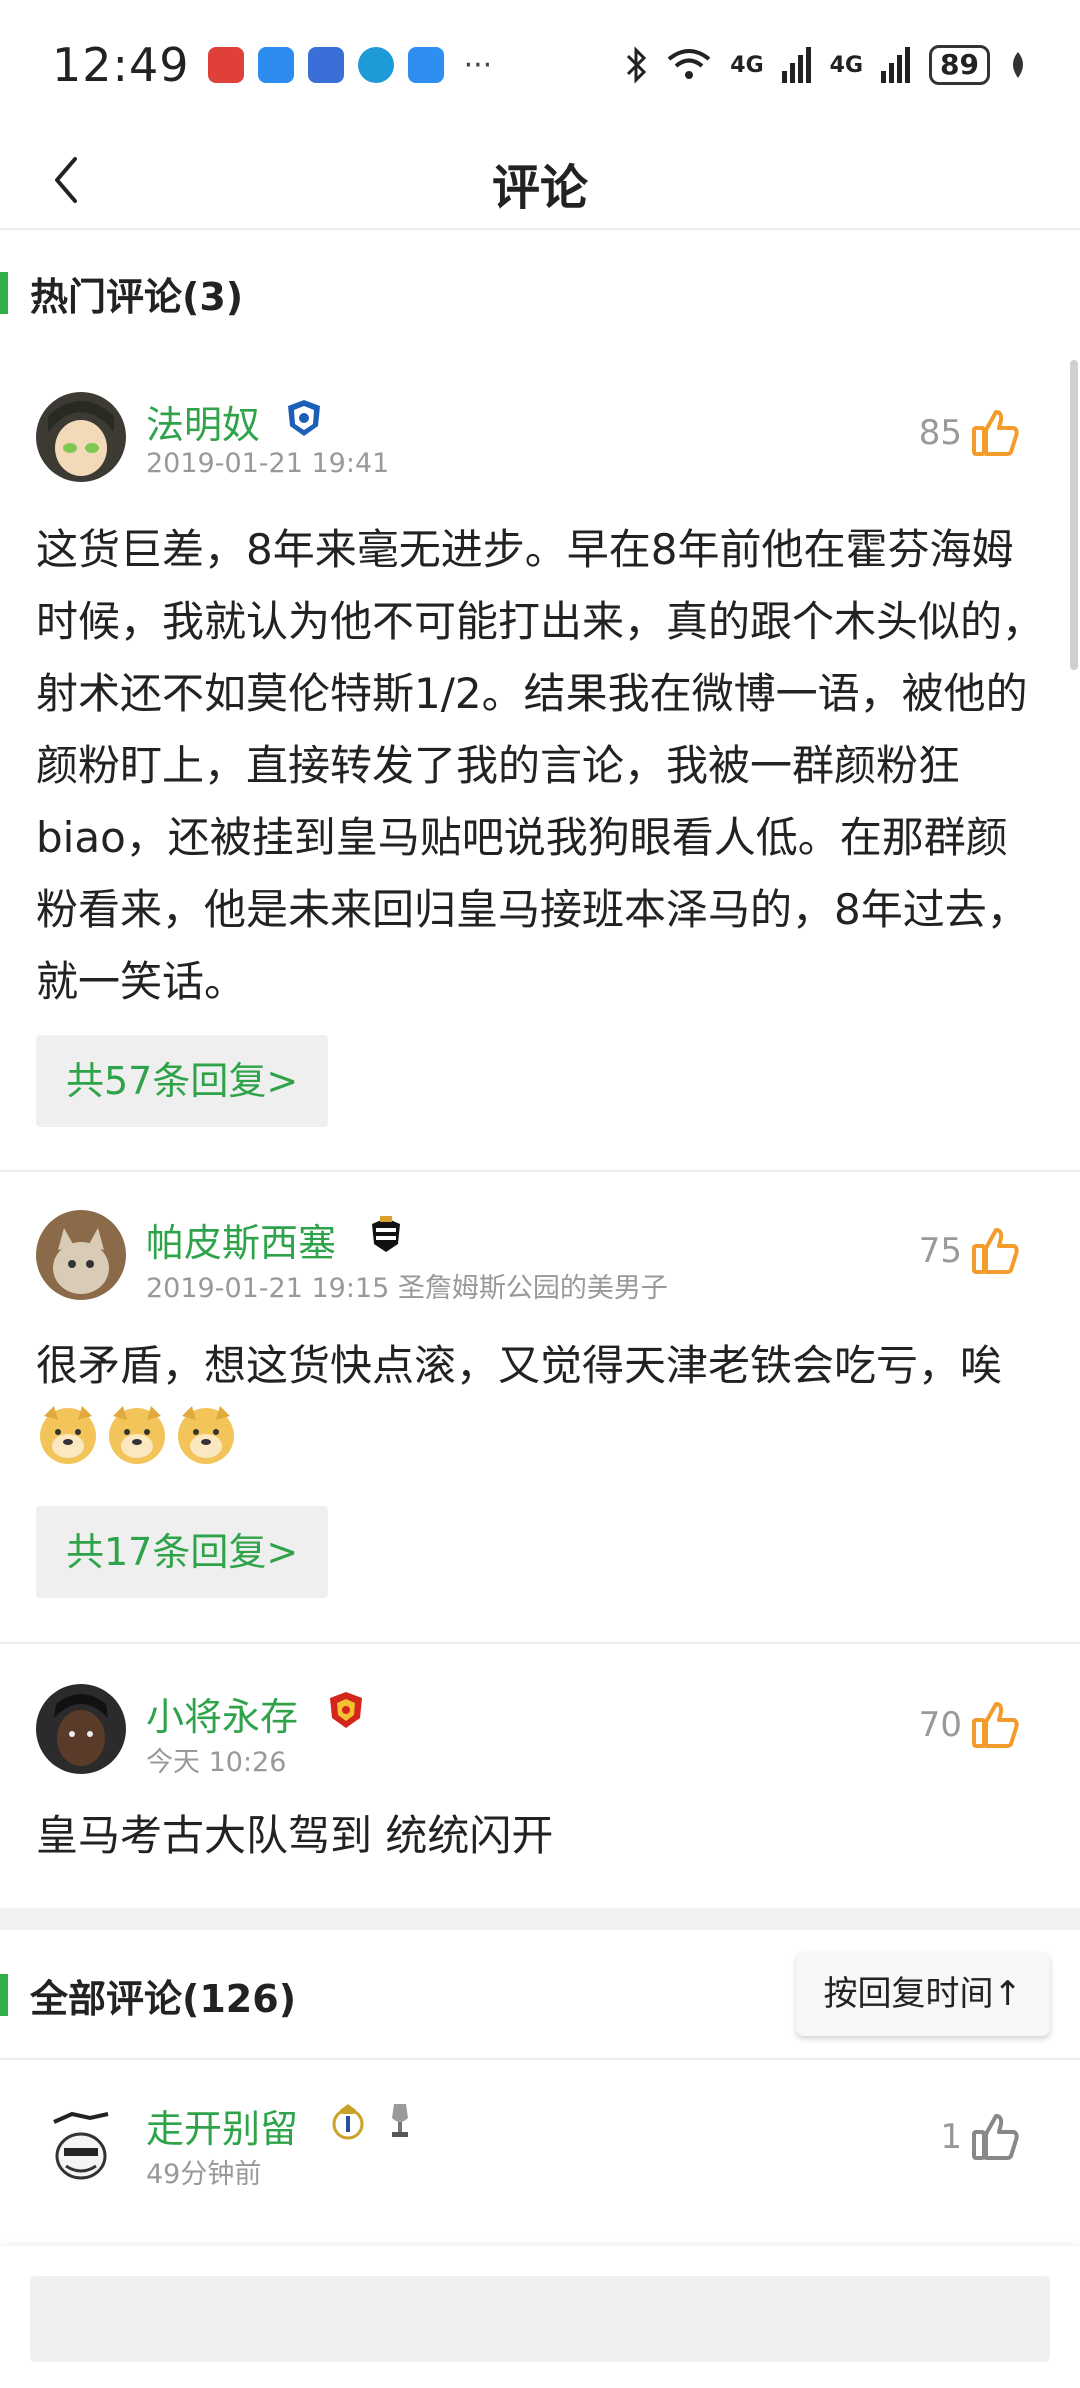 The image size is (1080, 2388). What do you see at coordinates (796, 65) in the screenshot?
I see `signal-1-icon` at bounding box center [796, 65].